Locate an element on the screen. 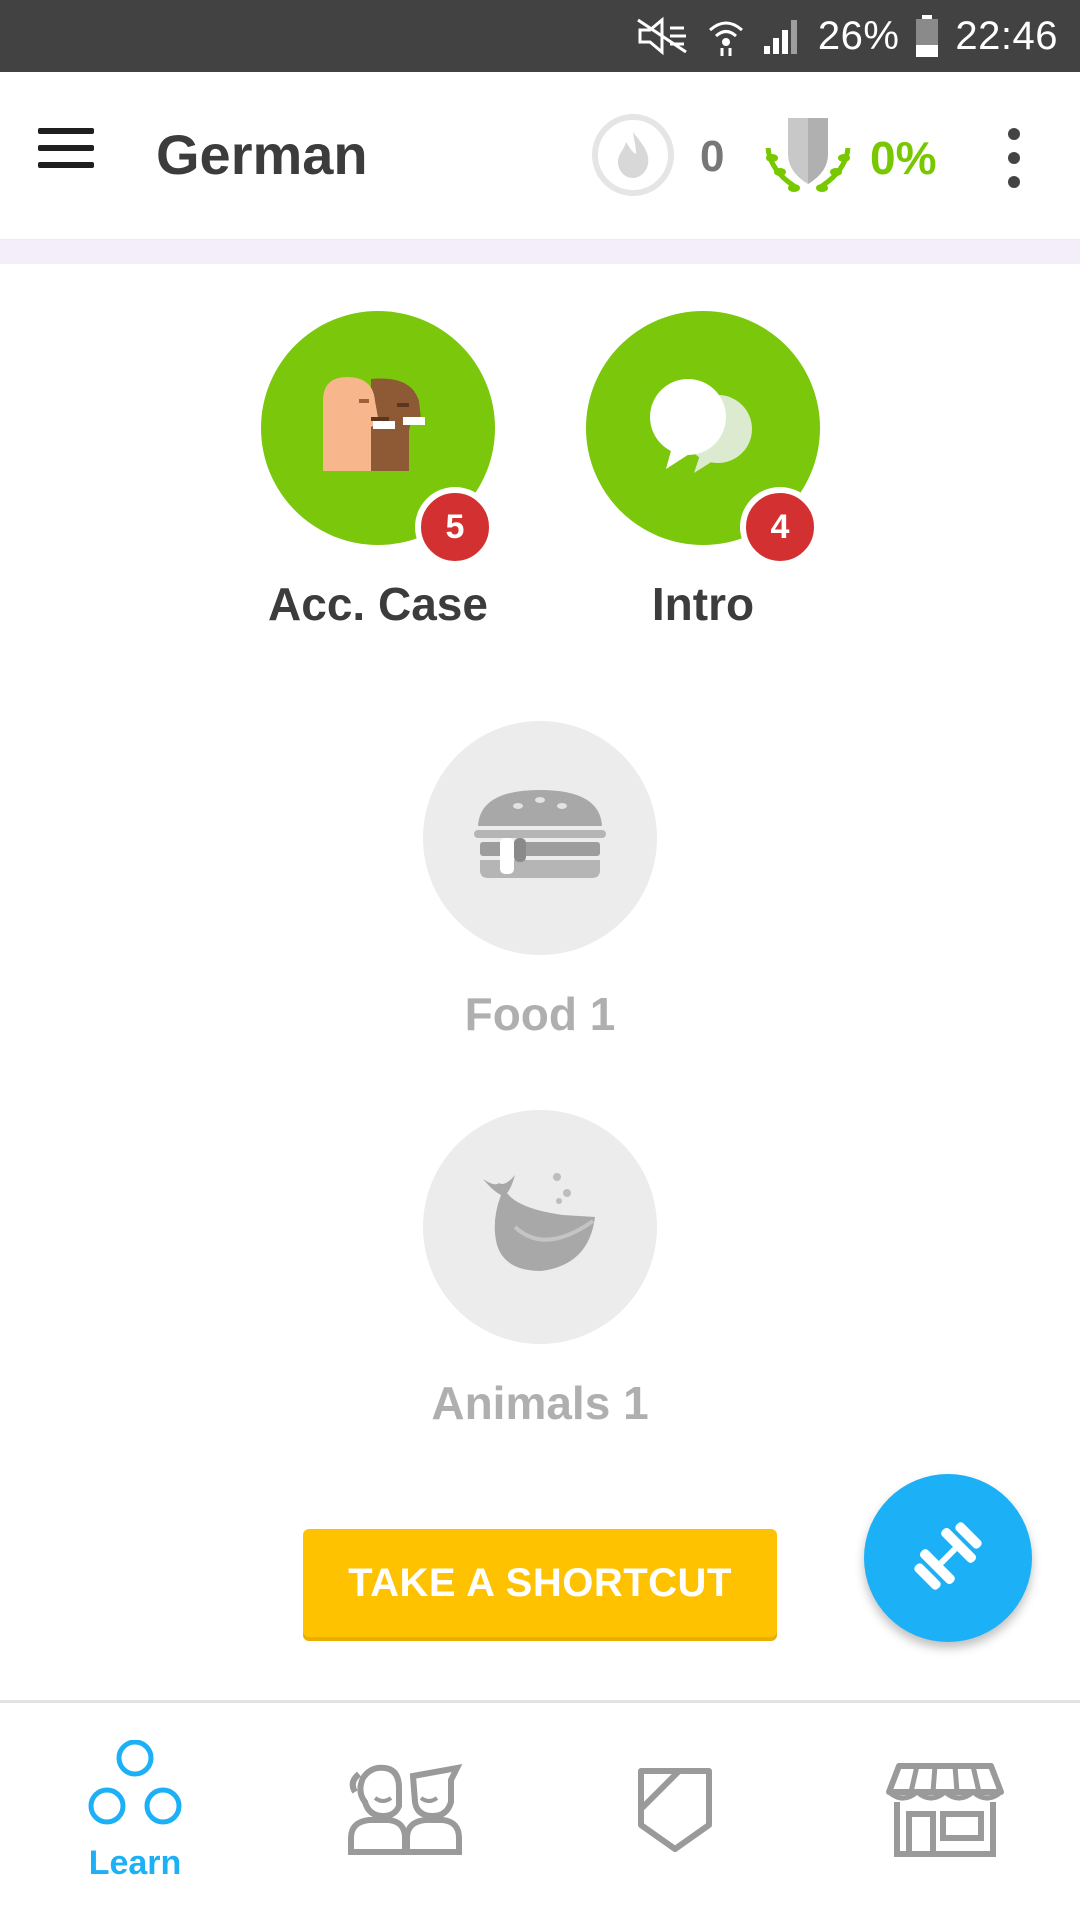 The height and width of the screenshot is (1920, 1080). wifi-icon is located at coordinates (726, 36).